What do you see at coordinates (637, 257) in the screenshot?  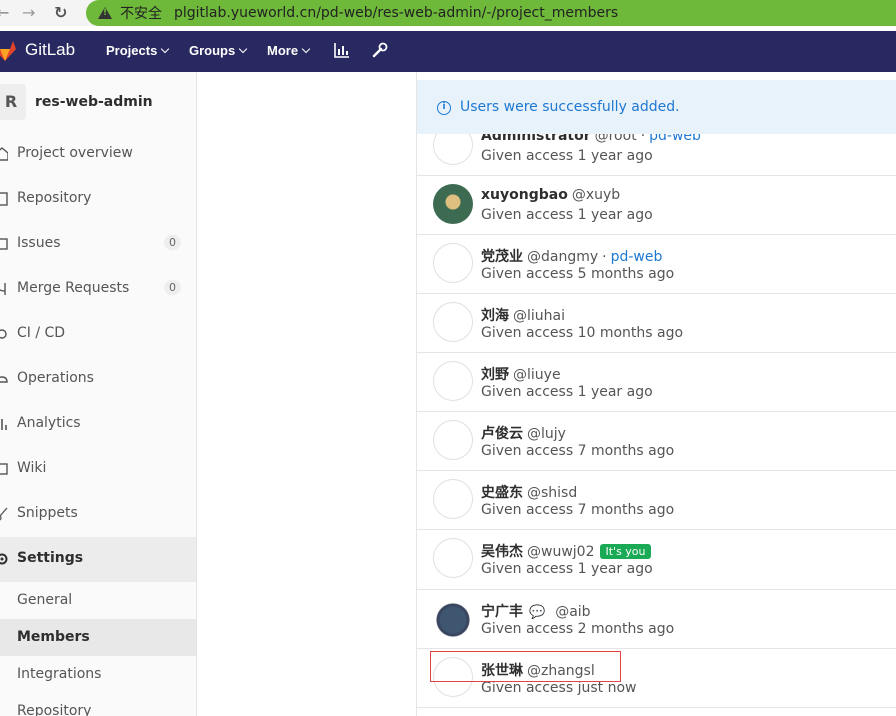 I see `member-group-link: pd-web` at bounding box center [637, 257].